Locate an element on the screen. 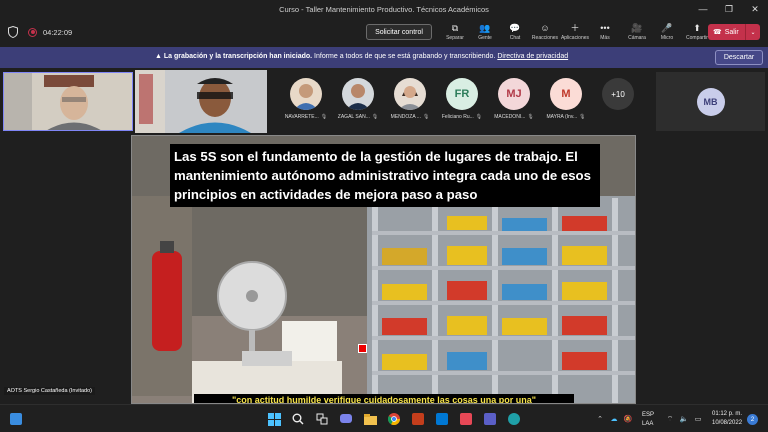  chevron-down-icon: ⌄ is located at coordinates (753, 32).